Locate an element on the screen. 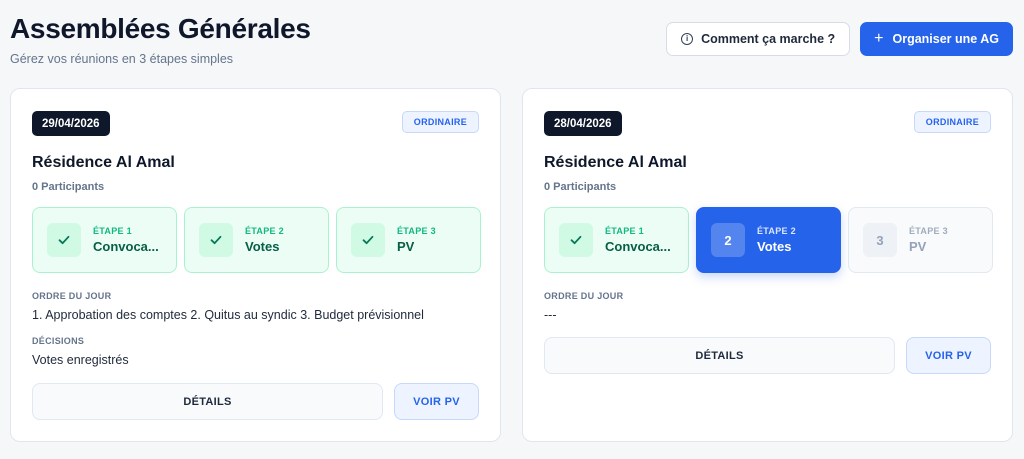  date-badge: 28/04/2026 is located at coordinates (583, 123).